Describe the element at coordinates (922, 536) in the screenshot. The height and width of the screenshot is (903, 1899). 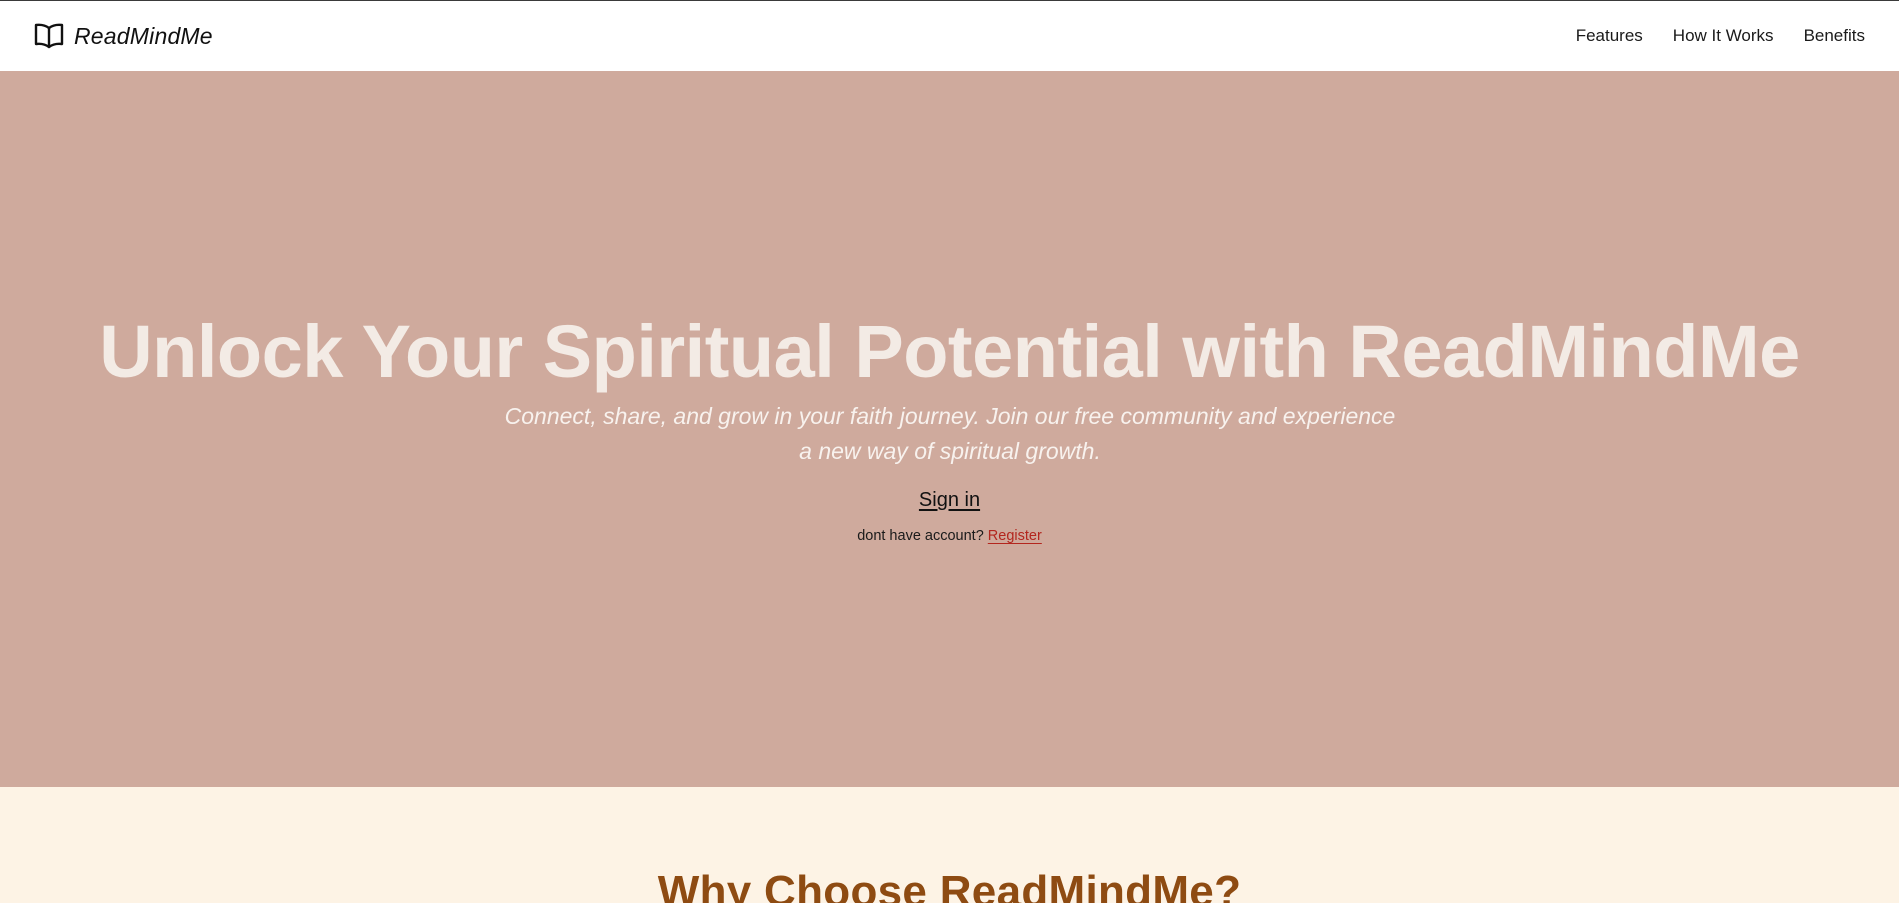
I see `account-prompt-text: dont have account?` at that location.